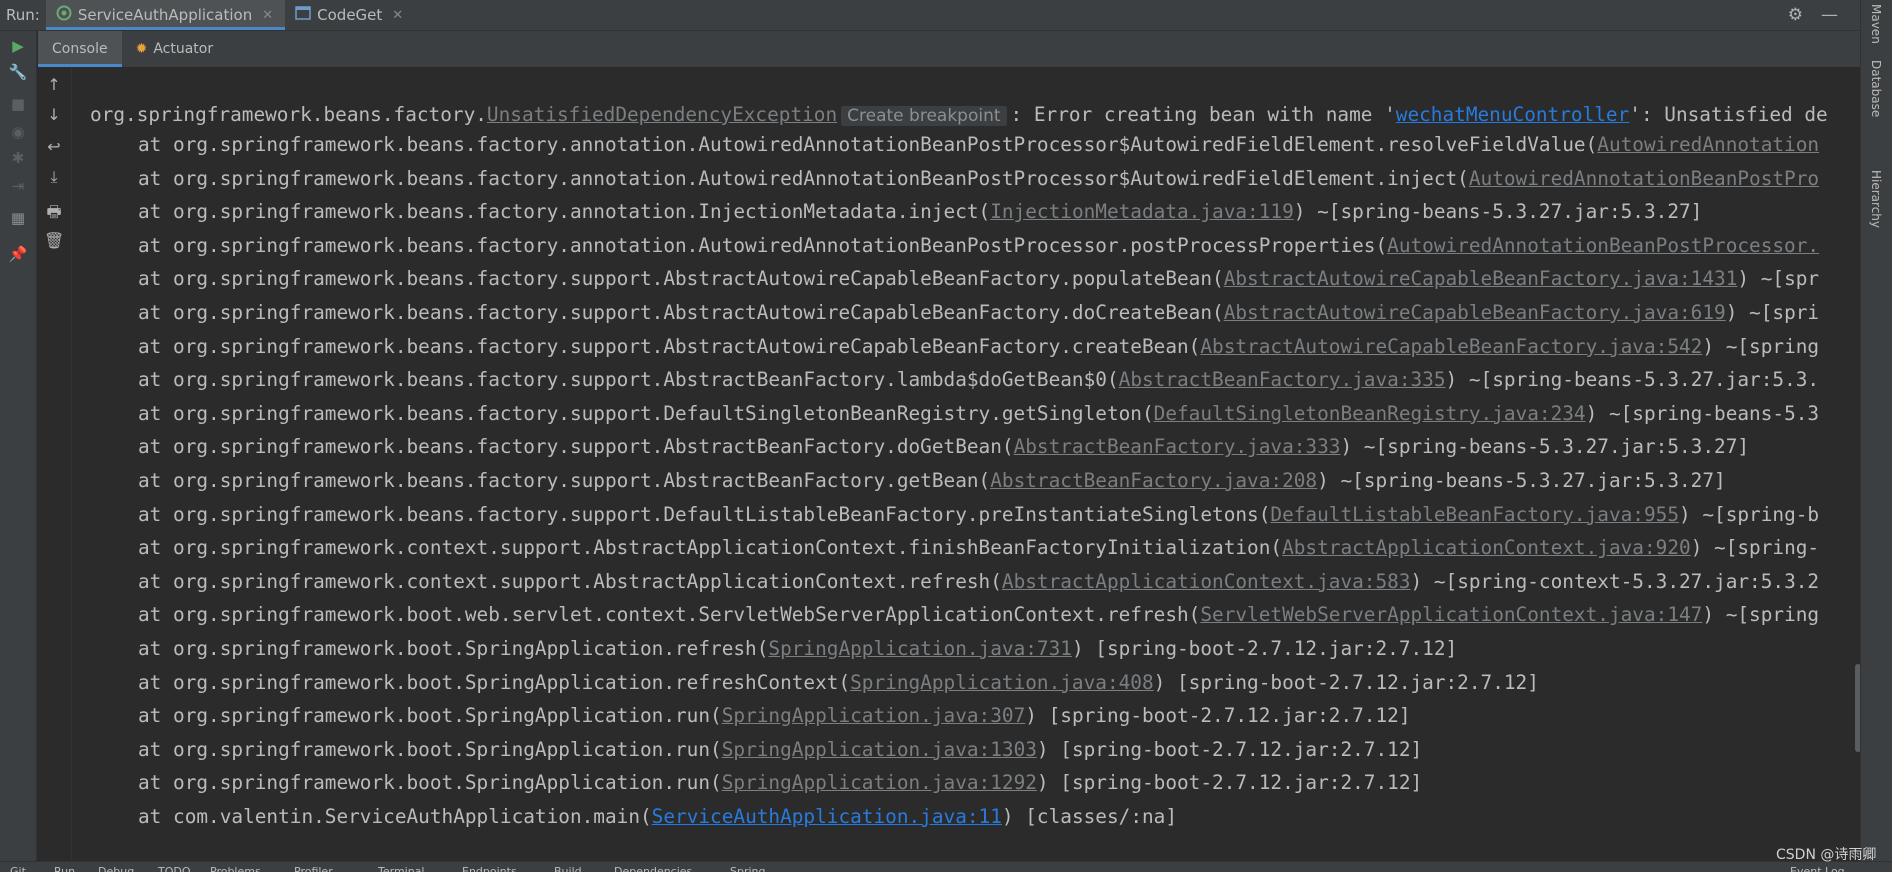  I want to click on trash-icon: 🗑, so click(54, 241).